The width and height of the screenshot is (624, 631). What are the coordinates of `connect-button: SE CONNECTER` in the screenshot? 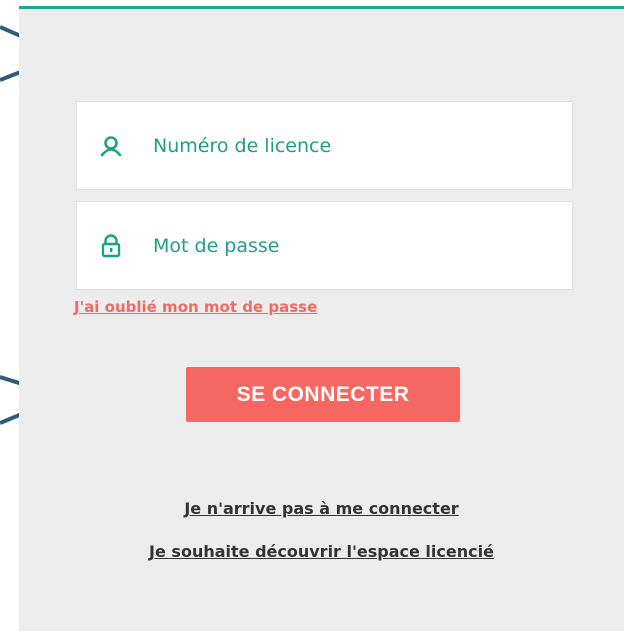 It's located at (323, 394).